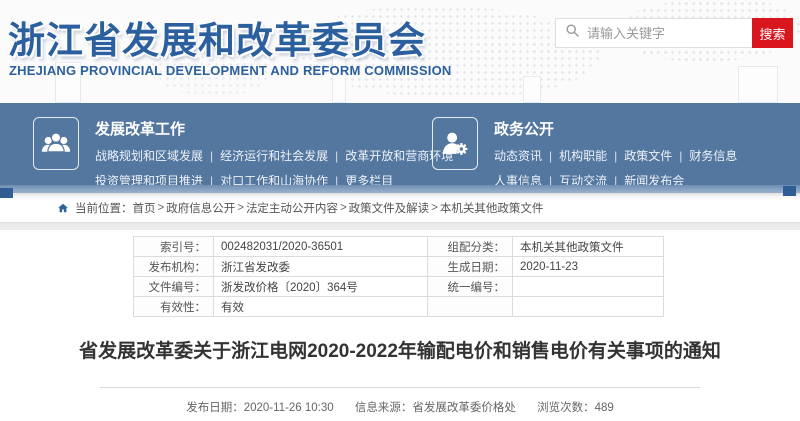 The height and width of the screenshot is (421, 800). I want to click on meta-row: 文件编号： 浙发改价格〔2020〕364号 统一编号：, so click(398, 286).